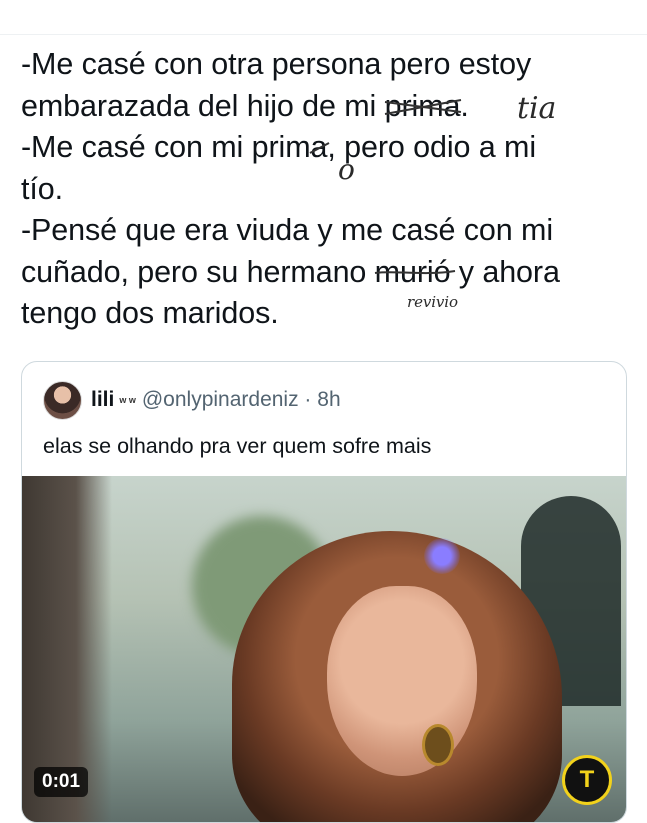  Describe the element at coordinates (62, 400) in the screenshot. I see `avatar` at that location.